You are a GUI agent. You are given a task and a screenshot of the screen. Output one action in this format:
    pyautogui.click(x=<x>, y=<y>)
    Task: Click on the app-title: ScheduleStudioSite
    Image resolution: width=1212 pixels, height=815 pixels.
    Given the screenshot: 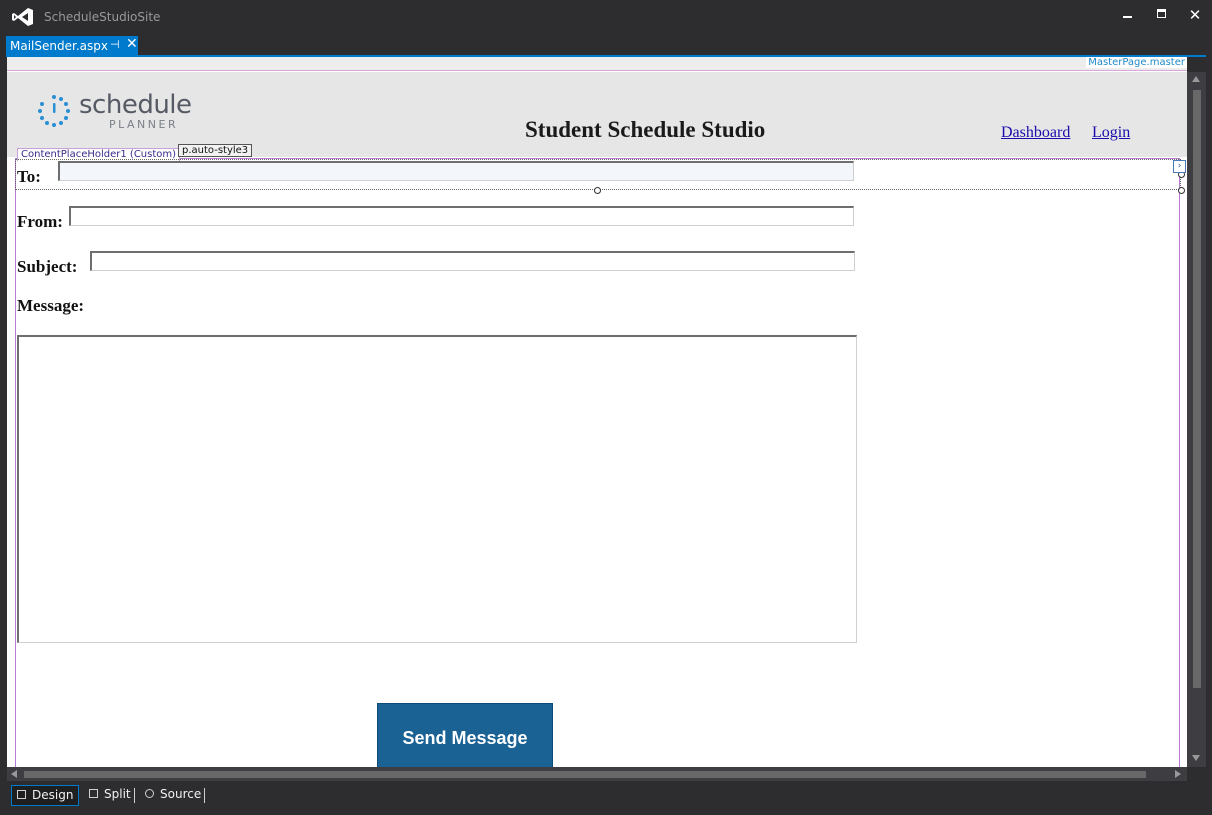 What is the action you would take?
    pyautogui.click(x=102, y=17)
    